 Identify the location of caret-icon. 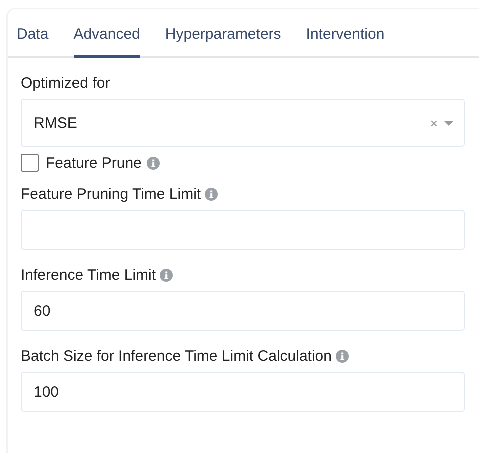
(449, 123).